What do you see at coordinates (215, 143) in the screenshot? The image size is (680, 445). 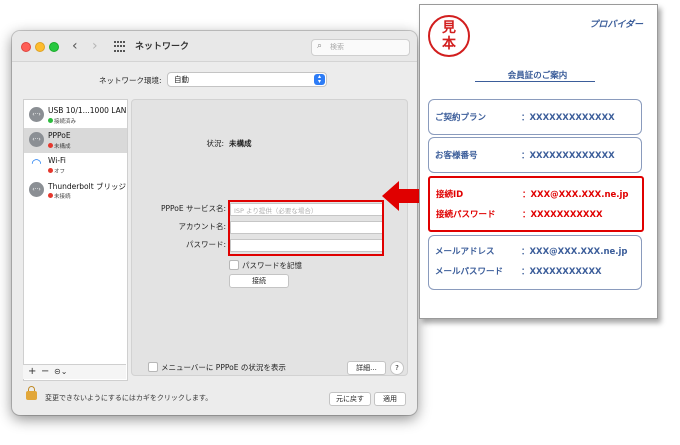 I see `status-label: 状況:` at bounding box center [215, 143].